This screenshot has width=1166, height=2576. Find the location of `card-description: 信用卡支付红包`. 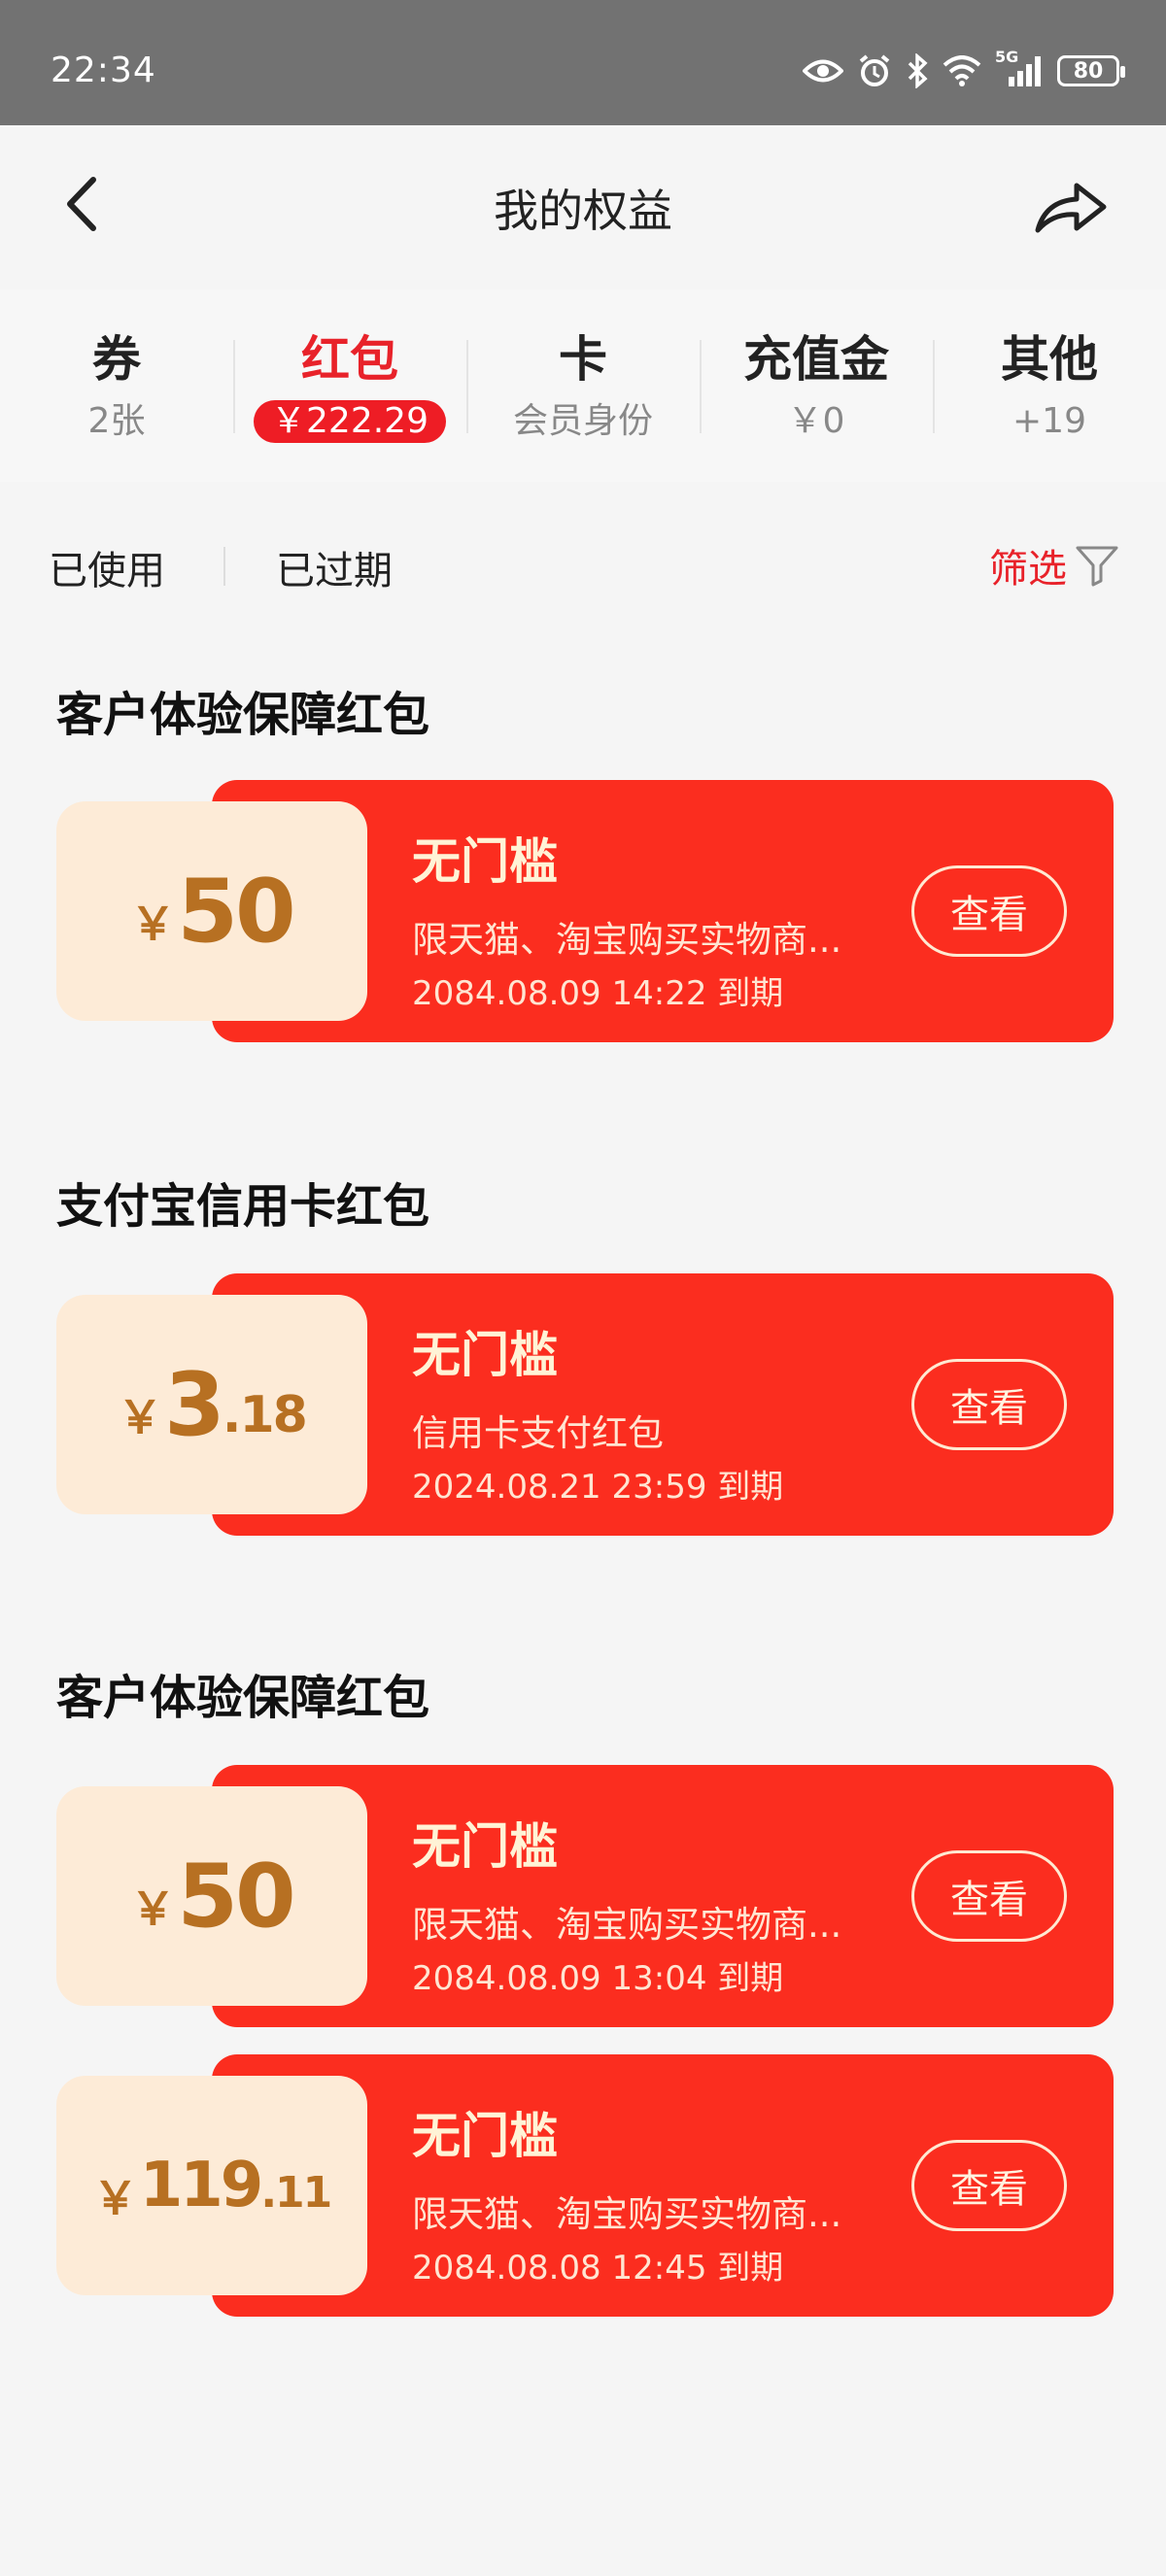

card-description: 信用卡支付红包 is located at coordinates (538, 1433).